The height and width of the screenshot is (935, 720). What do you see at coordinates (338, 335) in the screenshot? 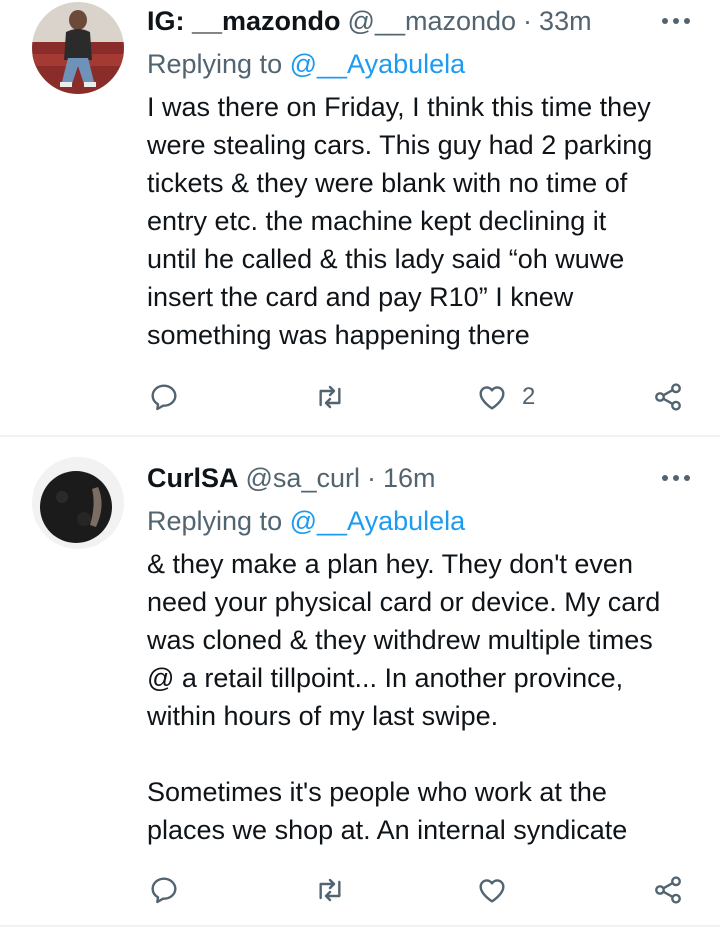
I see `tweet-line: something was happening there` at bounding box center [338, 335].